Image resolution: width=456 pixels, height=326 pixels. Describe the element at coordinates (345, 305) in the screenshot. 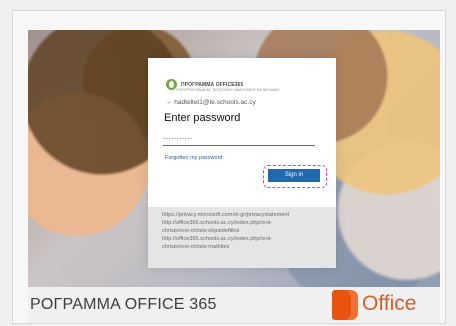

I see `office-logo-icon` at that location.